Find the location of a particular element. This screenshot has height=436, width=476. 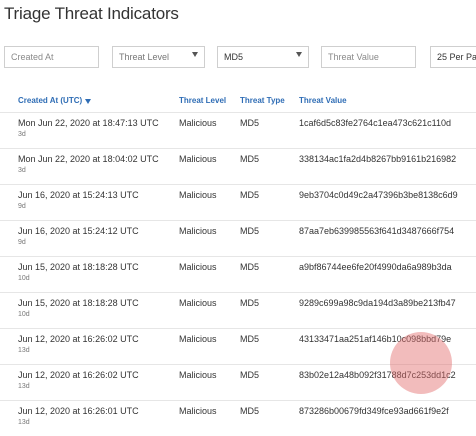

created-at-date: Jun 12, 2020 at 16:26:01 UTC is located at coordinates (78, 410).